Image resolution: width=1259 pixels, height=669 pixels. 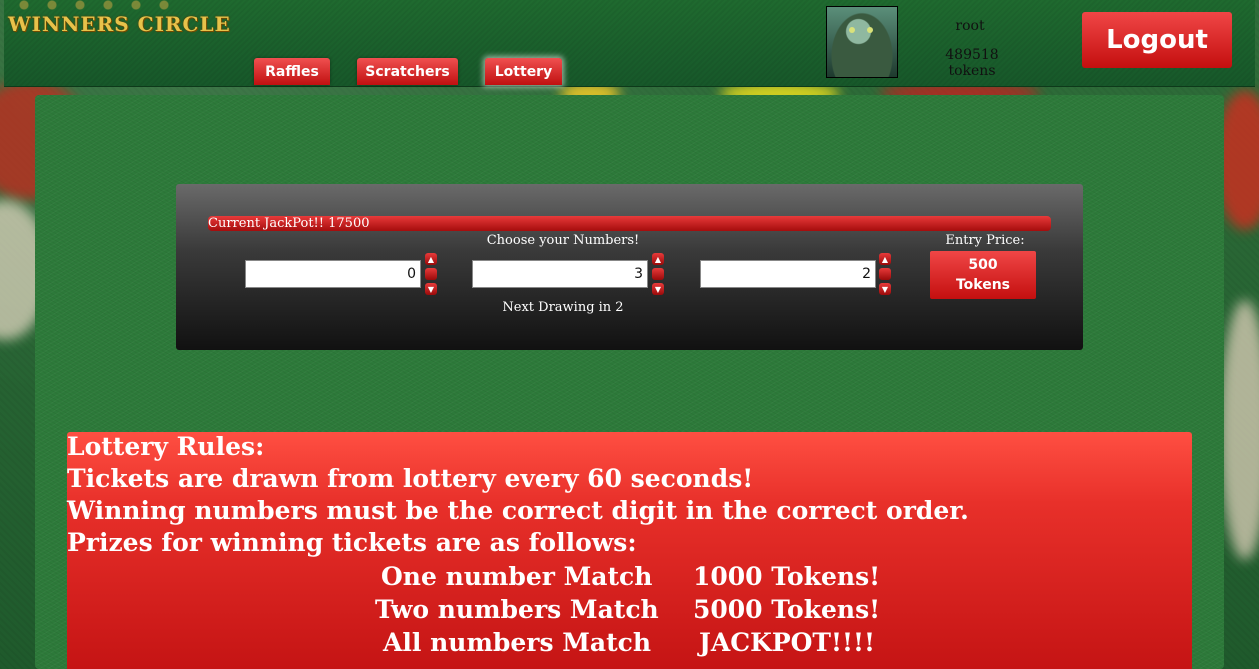 I want to click on next-drawing-text: Next Drawing in 2, so click(x=563, y=307).